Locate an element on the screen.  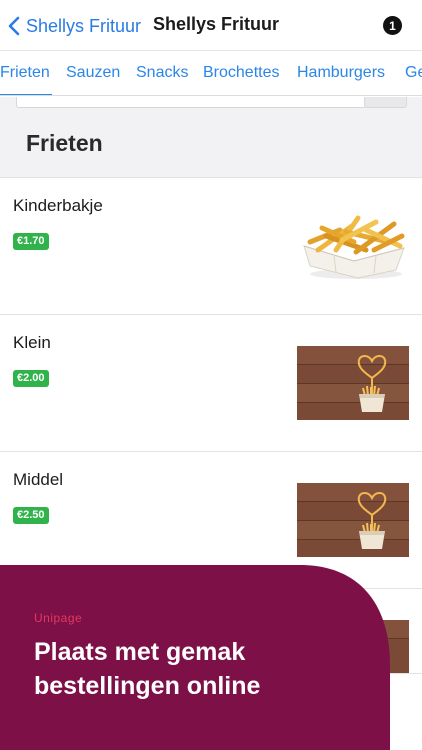
page-title: Shellys Frituur is located at coordinates (216, 24).